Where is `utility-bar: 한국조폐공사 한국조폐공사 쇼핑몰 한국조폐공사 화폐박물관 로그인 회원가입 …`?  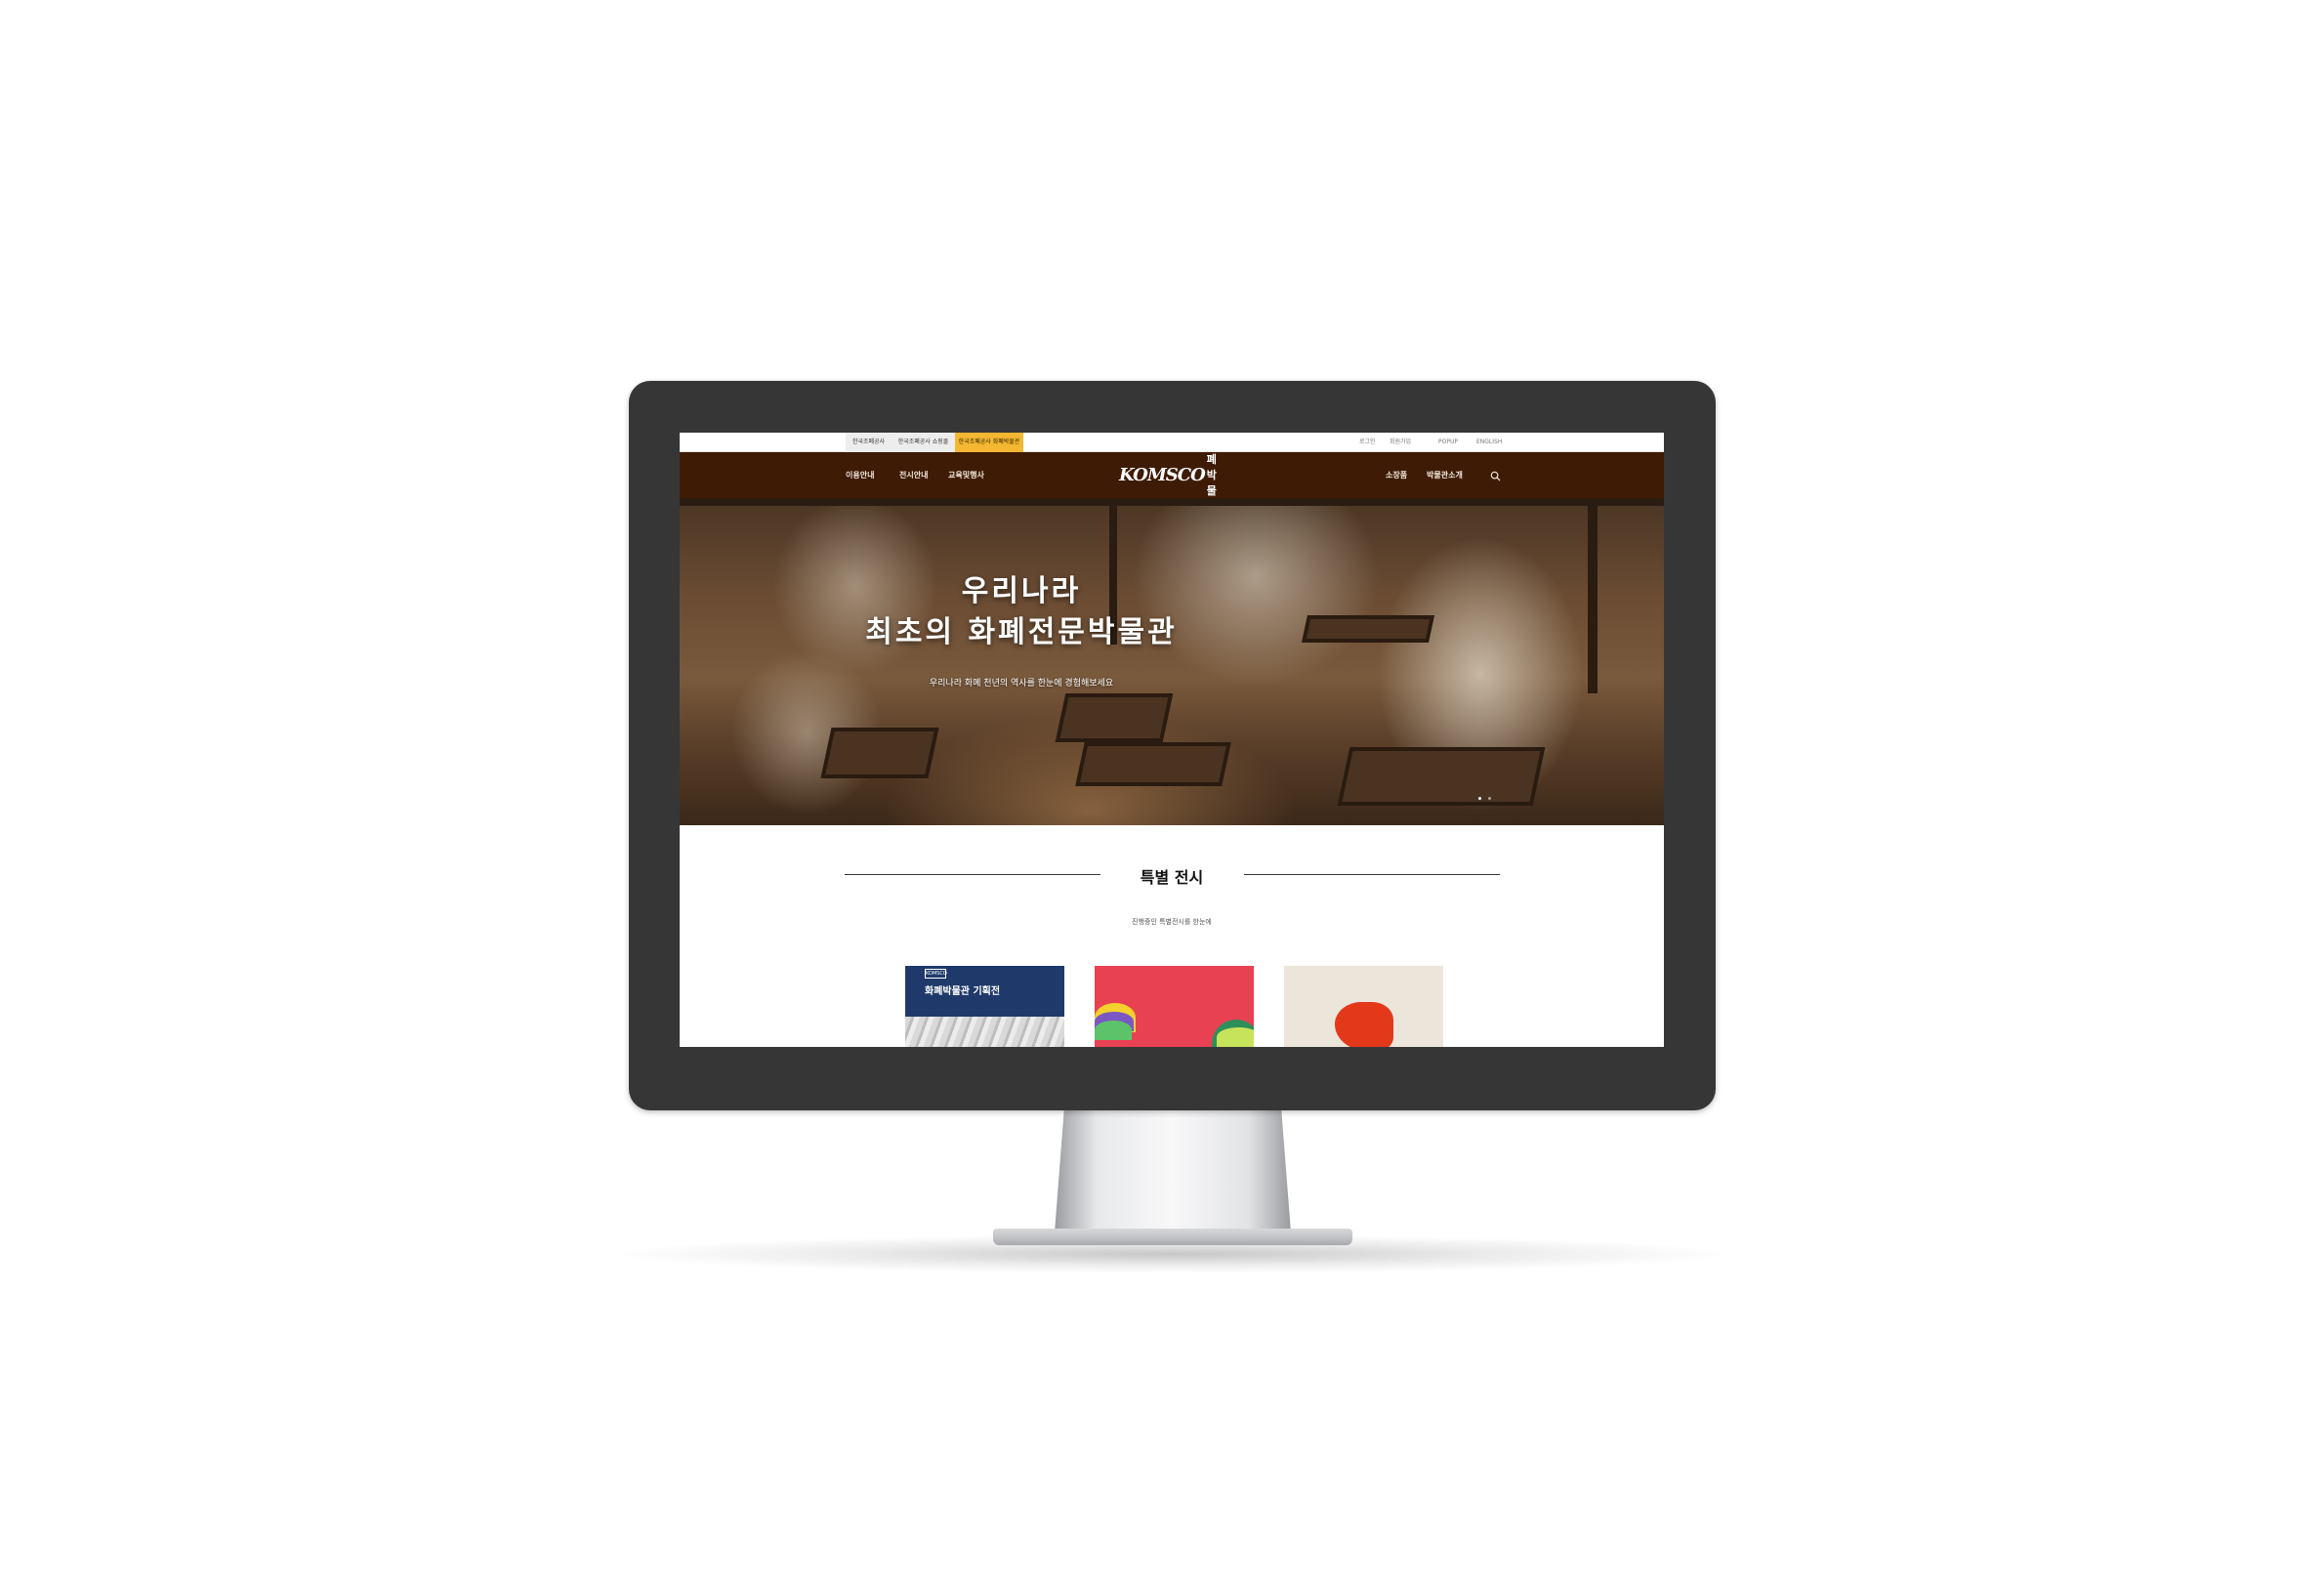 utility-bar: 한국조폐공사 한국조폐공사 쇼핑몰 한국조폐공사 화폐박물관 로그인 회원가입 … is located at coordinates (1172, 442).